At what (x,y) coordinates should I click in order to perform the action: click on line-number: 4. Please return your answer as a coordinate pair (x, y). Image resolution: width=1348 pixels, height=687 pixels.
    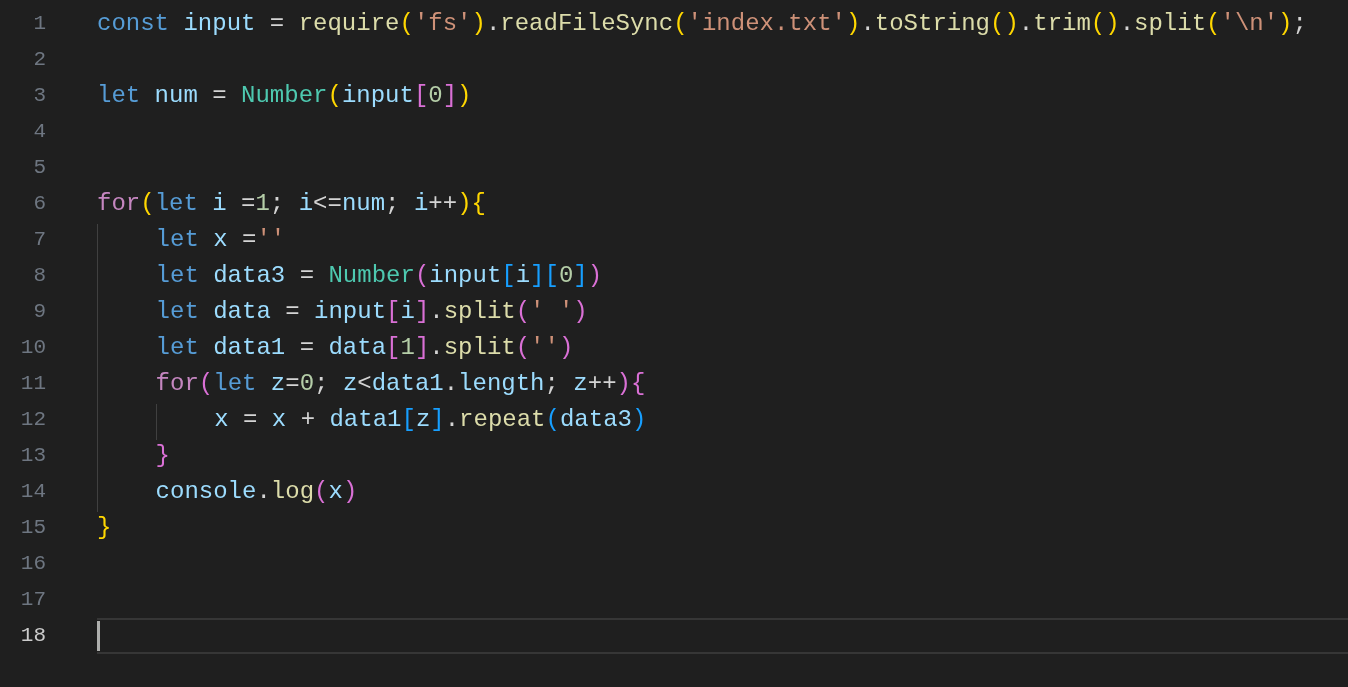
    Looking at the image, I should click on (39, 132).